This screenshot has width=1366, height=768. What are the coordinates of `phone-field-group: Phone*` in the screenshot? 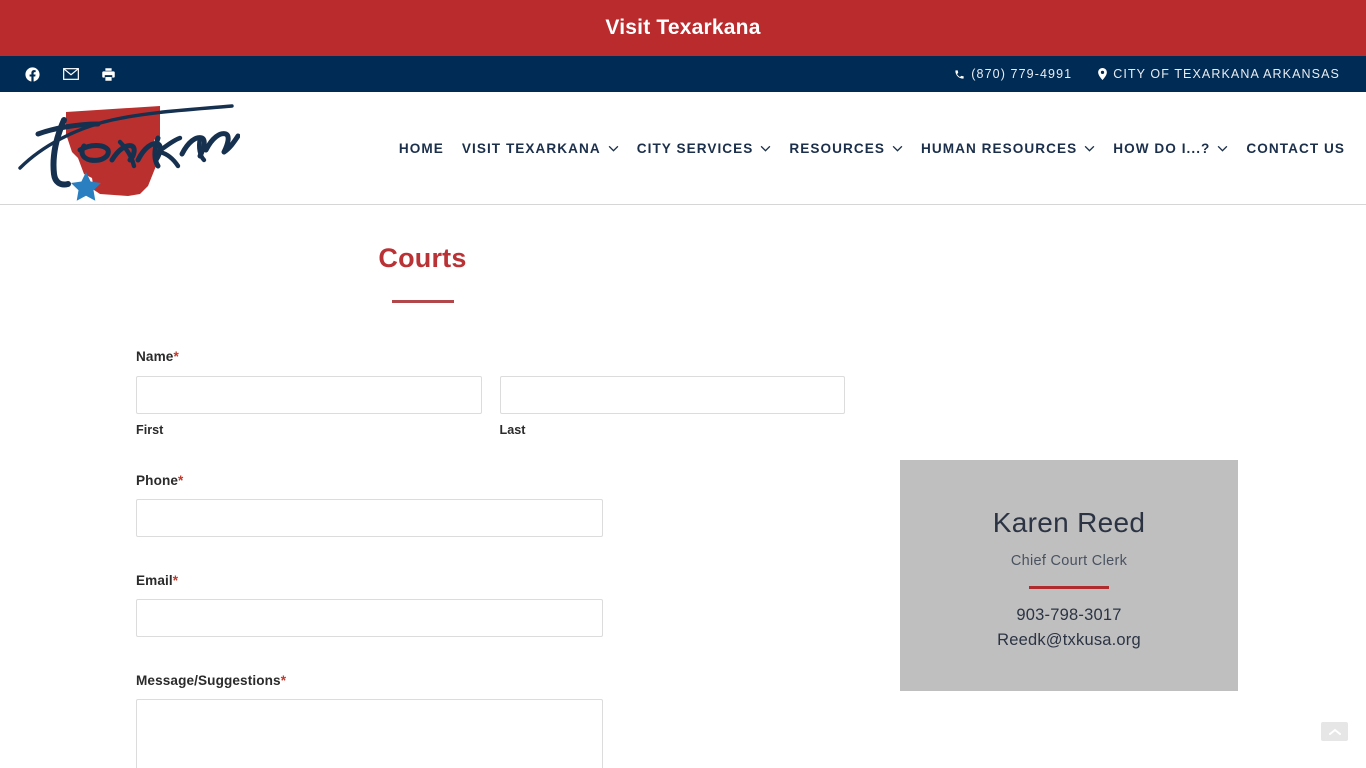 It's located at (490, 505).